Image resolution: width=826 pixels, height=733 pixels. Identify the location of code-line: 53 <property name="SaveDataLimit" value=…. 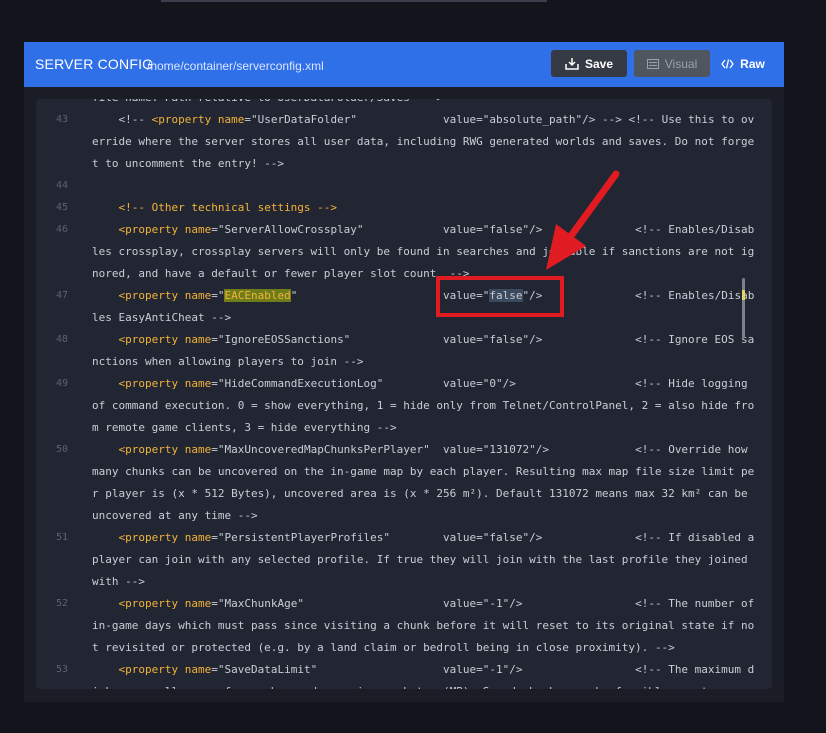
(404, 674).